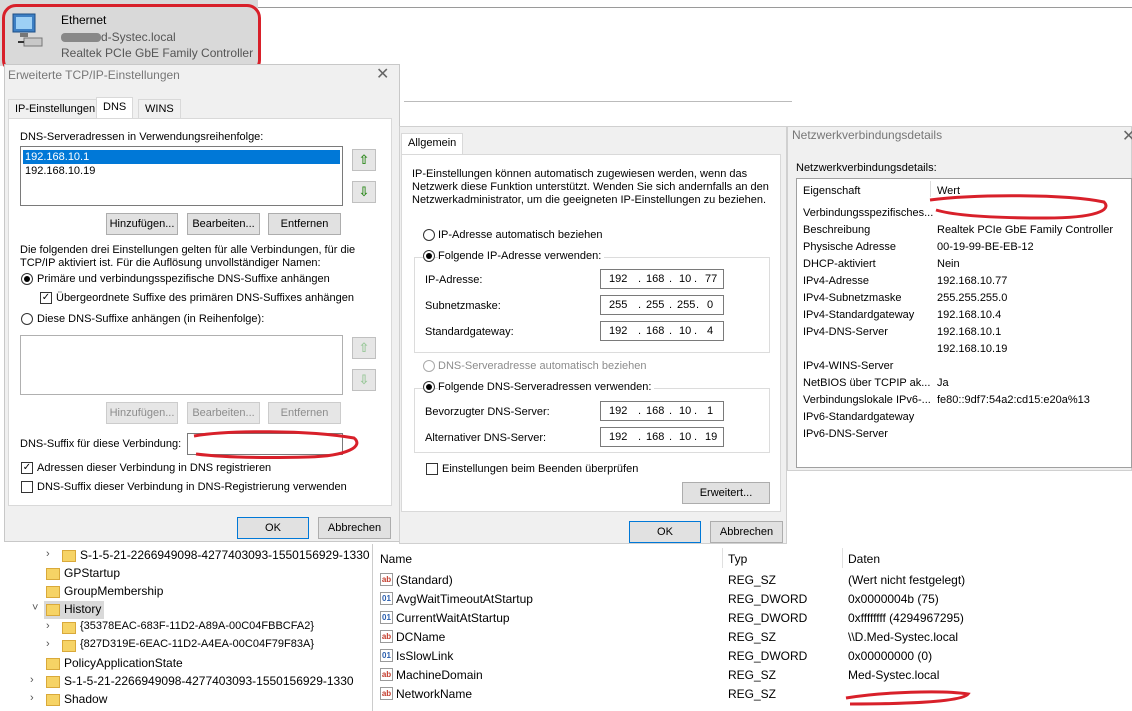 The width and height of the screenshot is (1132, 711). What do you see at coordinates (768, 656) in the screenshot?
I see `reg-value-type: REG_DWORD` at bounding box center [768, 656].